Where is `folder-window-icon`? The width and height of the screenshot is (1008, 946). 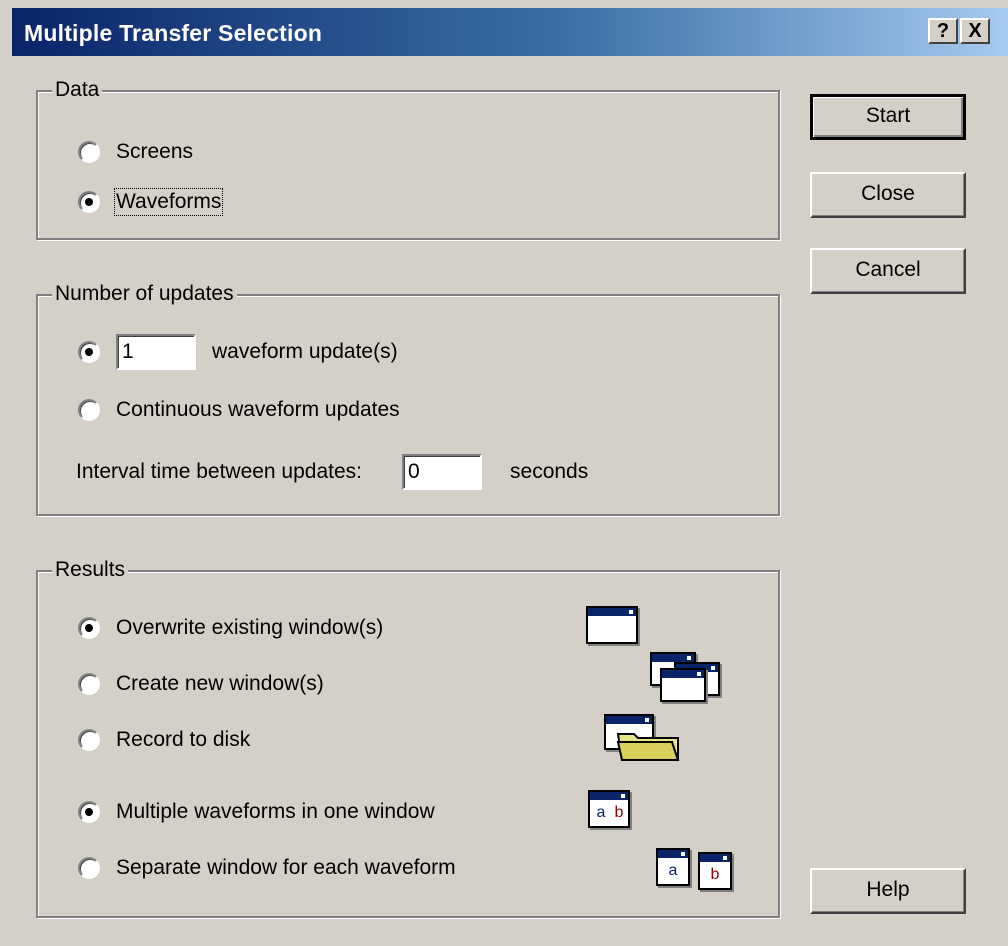 folder-window-icon is located at coordinates (642, 739).